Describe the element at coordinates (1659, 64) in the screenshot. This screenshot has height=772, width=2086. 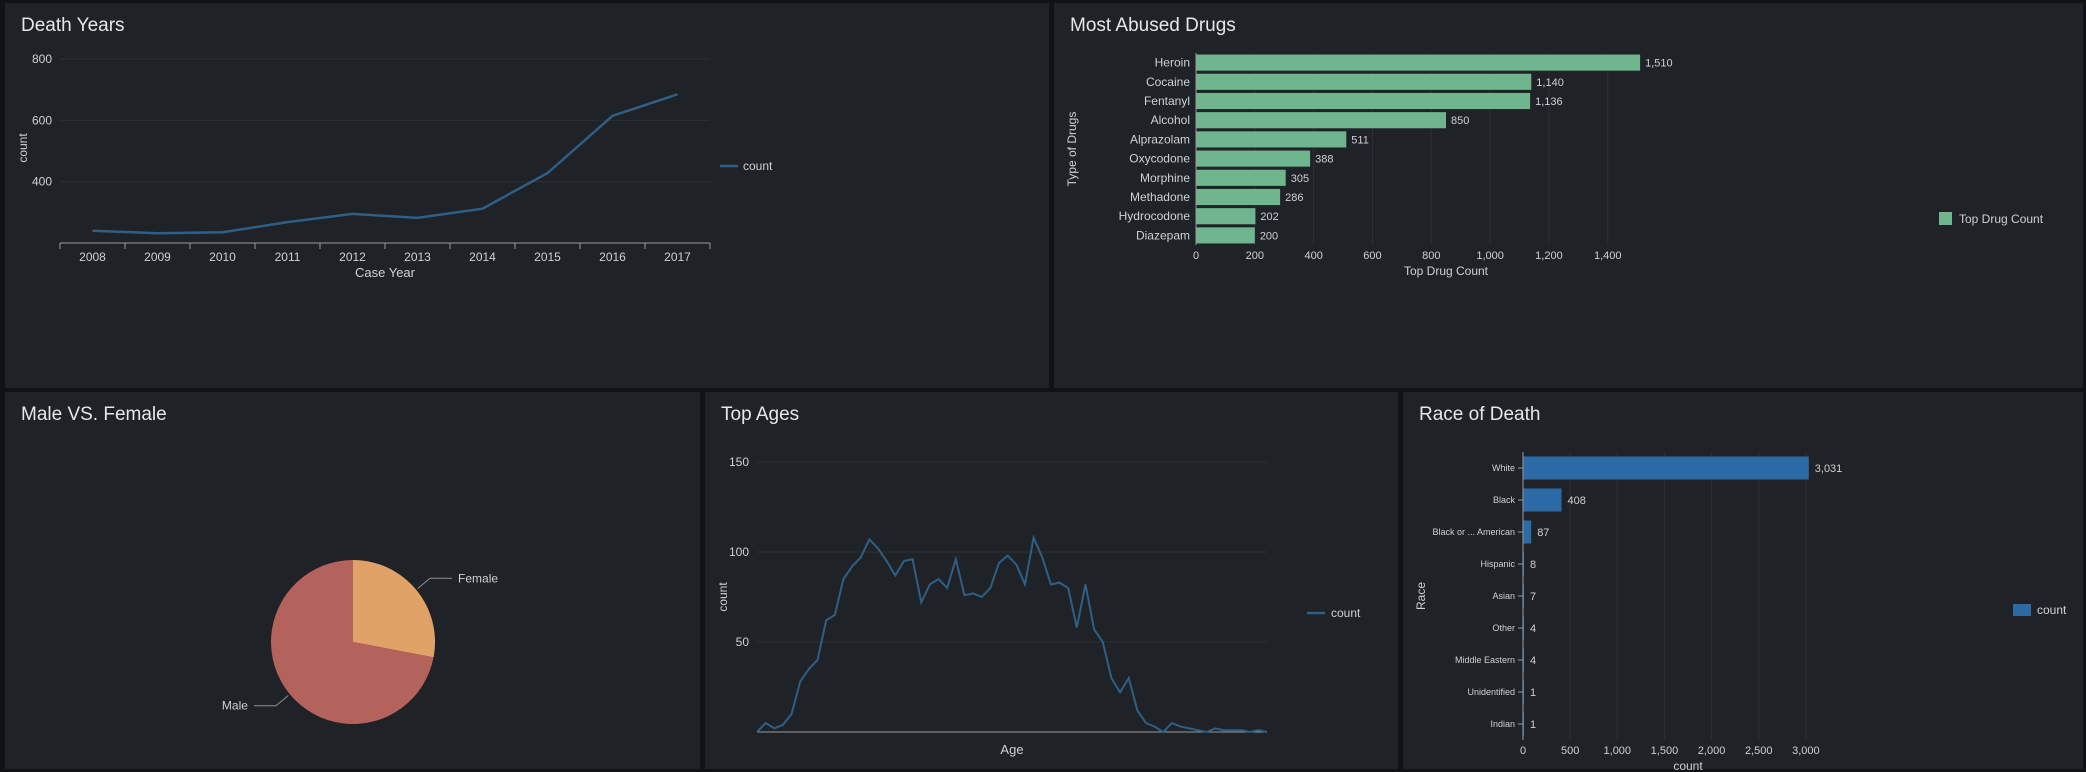
I see `data-label: 1,510` at that location.